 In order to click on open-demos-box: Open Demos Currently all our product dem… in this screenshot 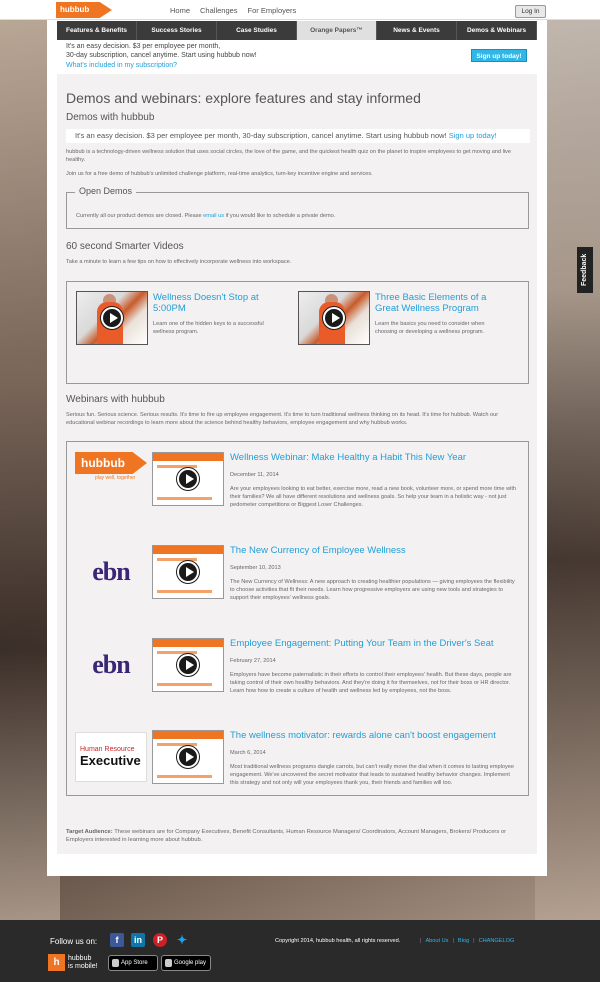, I will do `click(297, 207)`.